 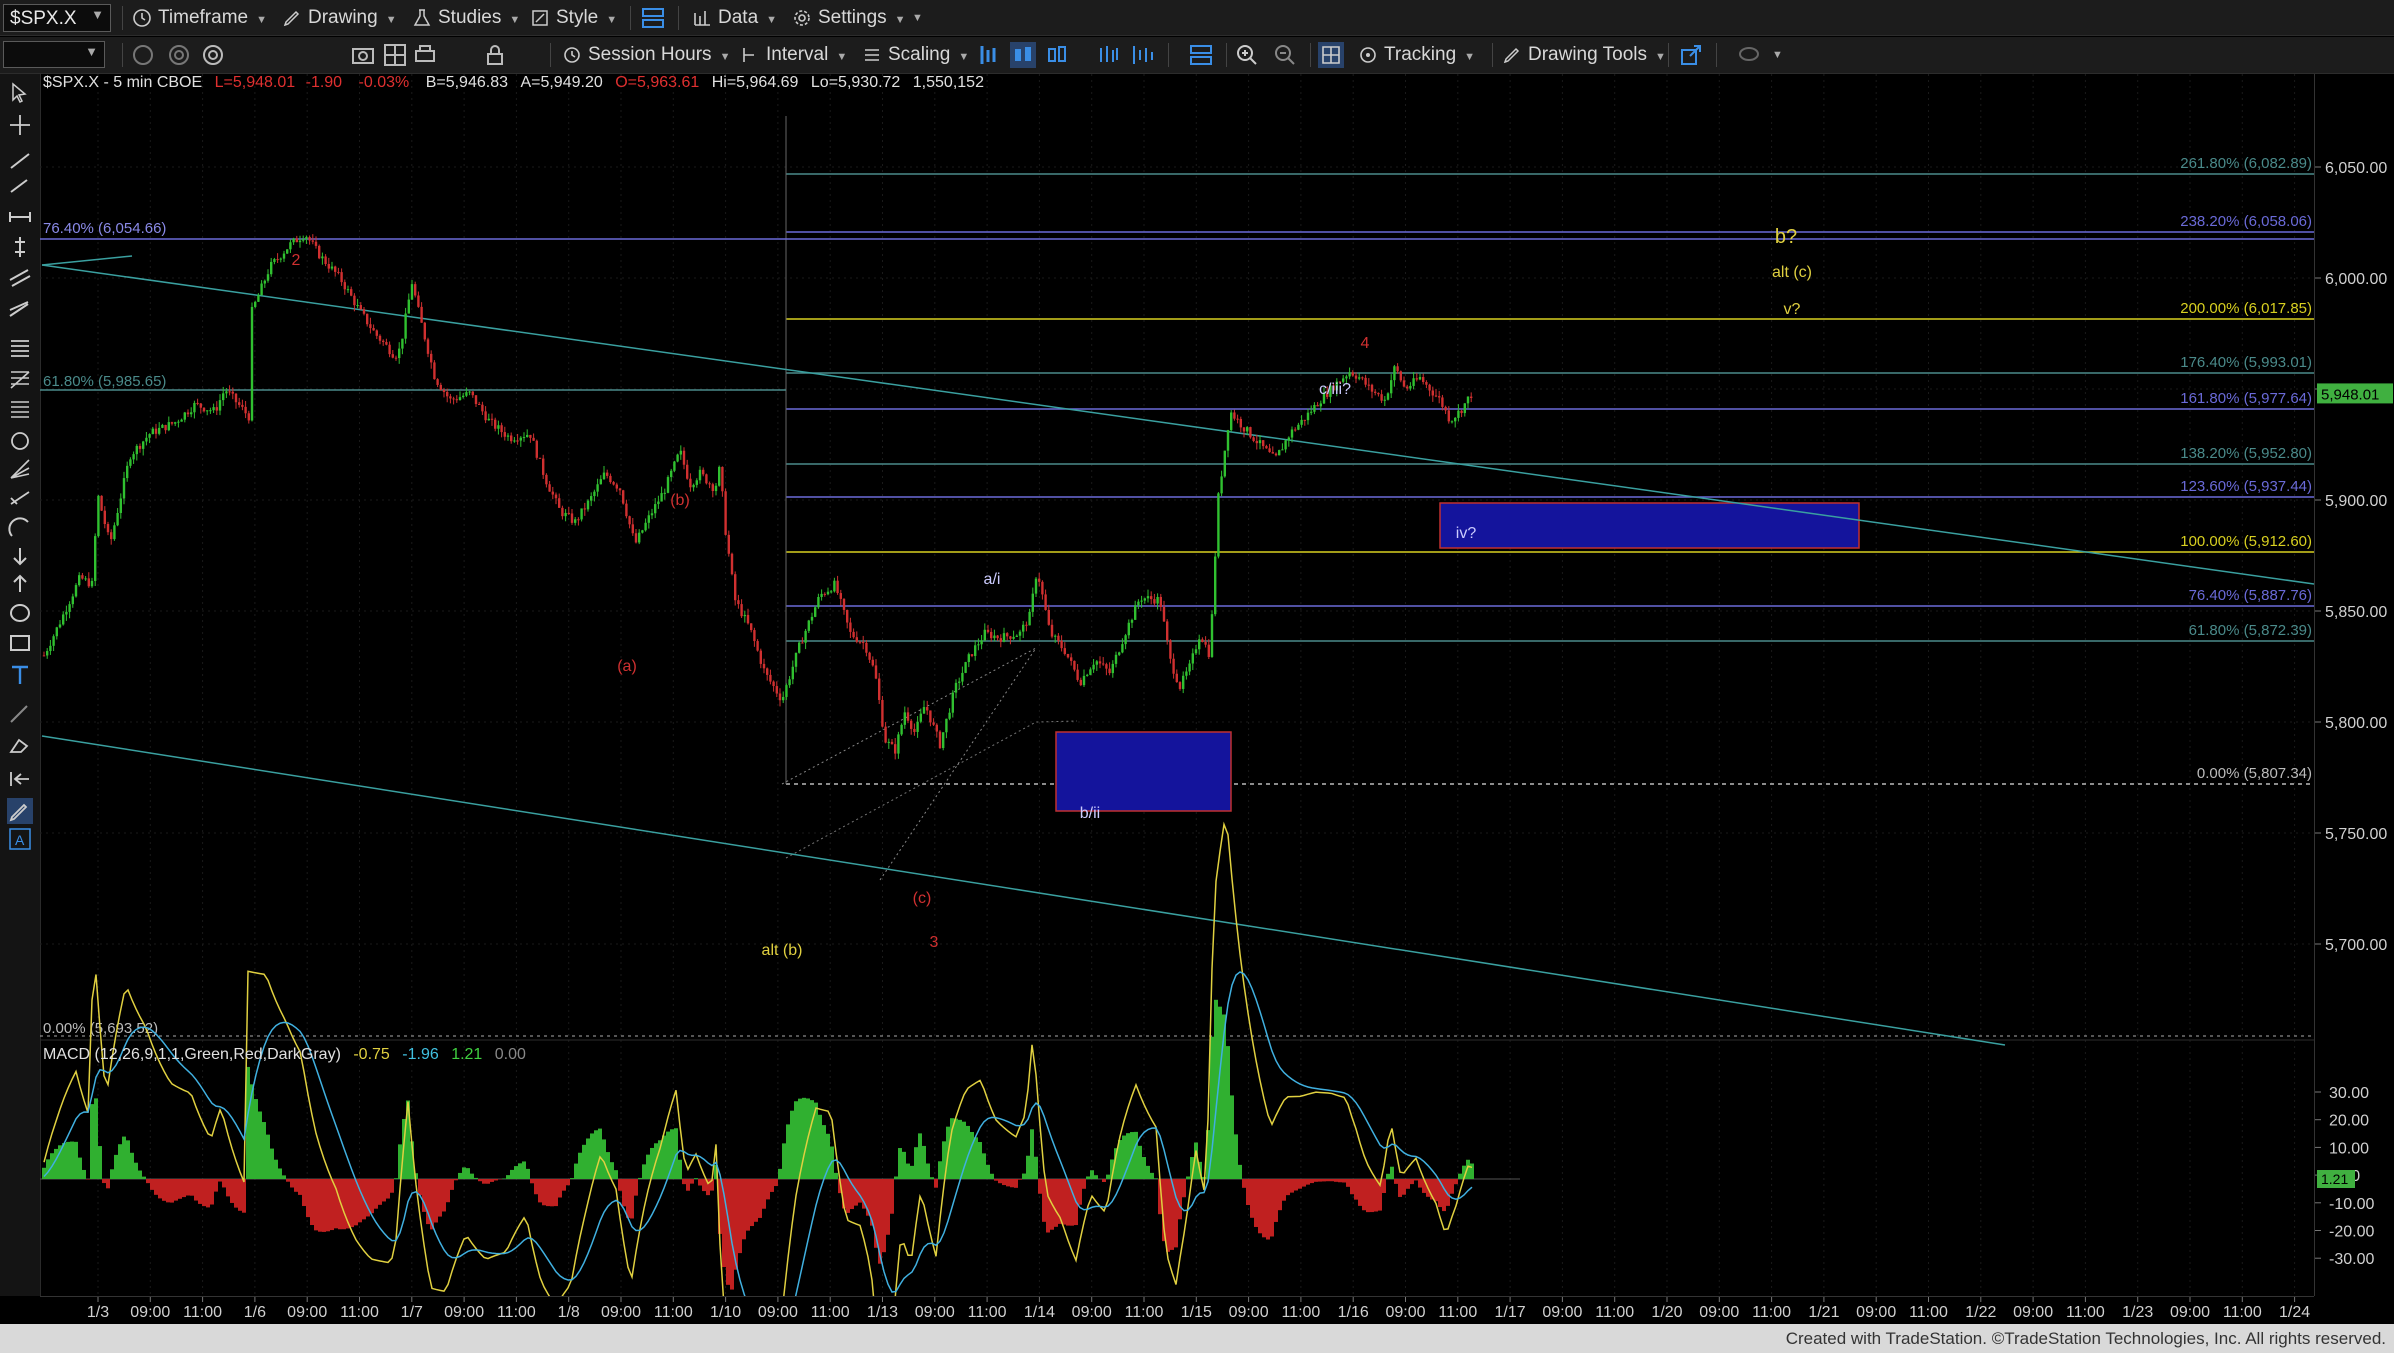 What do you see at coordinates (1247, 55) in the screenshot?
I see `zoom-in-icon` at bounding box center [1247, 55].